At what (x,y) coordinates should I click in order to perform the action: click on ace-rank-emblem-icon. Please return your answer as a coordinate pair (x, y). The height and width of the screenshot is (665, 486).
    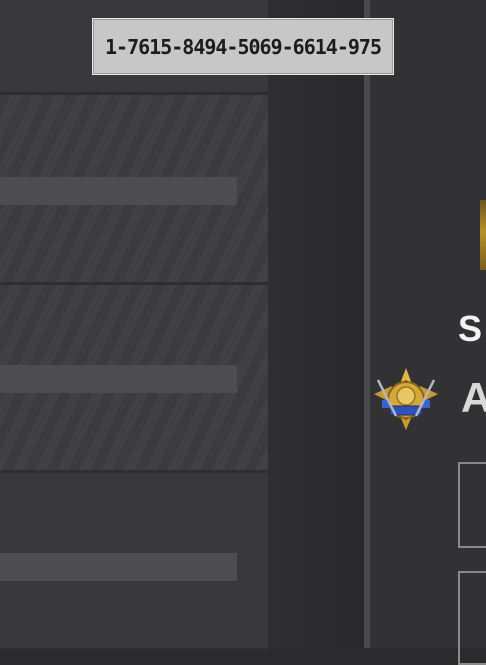
    Looking at the image, I should click on (406, 399).